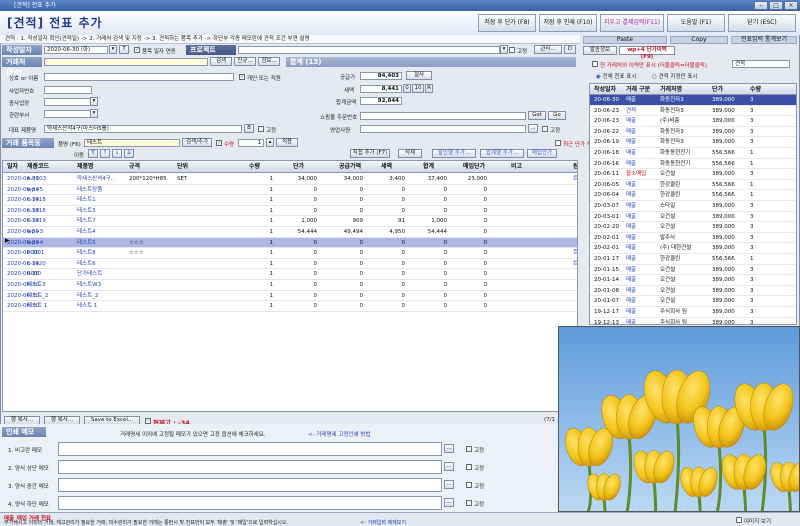 The image size is (800, 526). I want to click on table-row: 2020-06-30 테스트3 테스트W3 1 0 0 0 0 0, so click(290, 285).